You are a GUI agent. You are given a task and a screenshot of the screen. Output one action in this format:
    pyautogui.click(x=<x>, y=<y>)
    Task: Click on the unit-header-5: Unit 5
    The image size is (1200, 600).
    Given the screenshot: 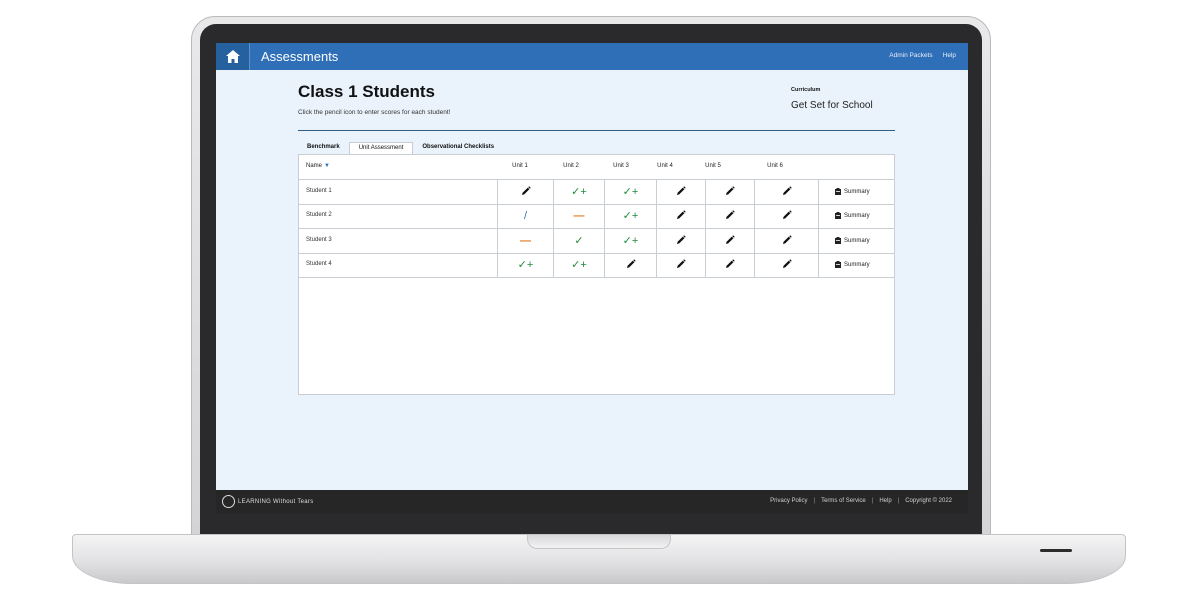 What is the action you would take?
    pyautogui.click(x=713, y=166)
    